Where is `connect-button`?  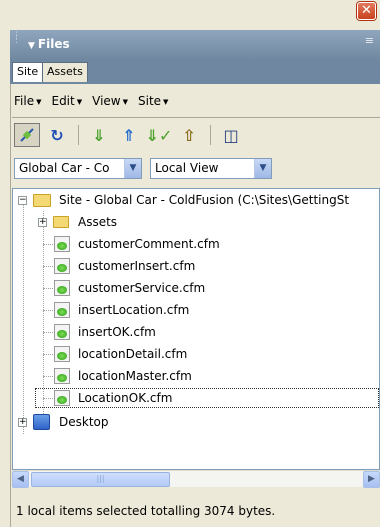 connect-button is located at coordinates (27, 135).